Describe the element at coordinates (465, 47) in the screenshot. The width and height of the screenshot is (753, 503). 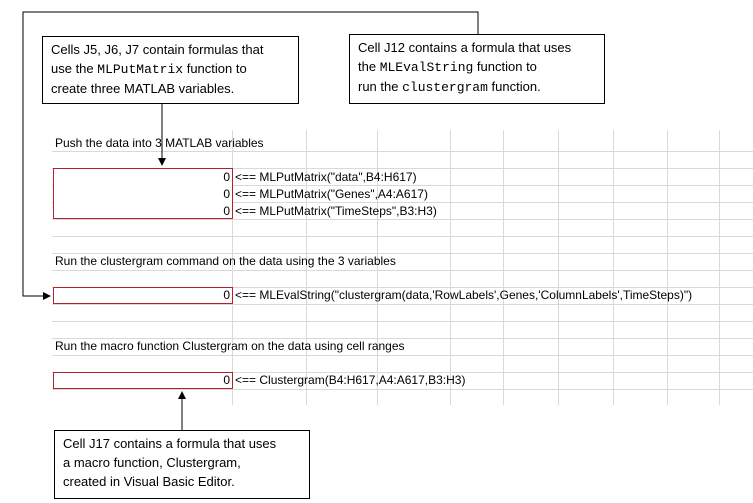
I see `callout-text: Cell J12 contains a formula that uses` at that location.